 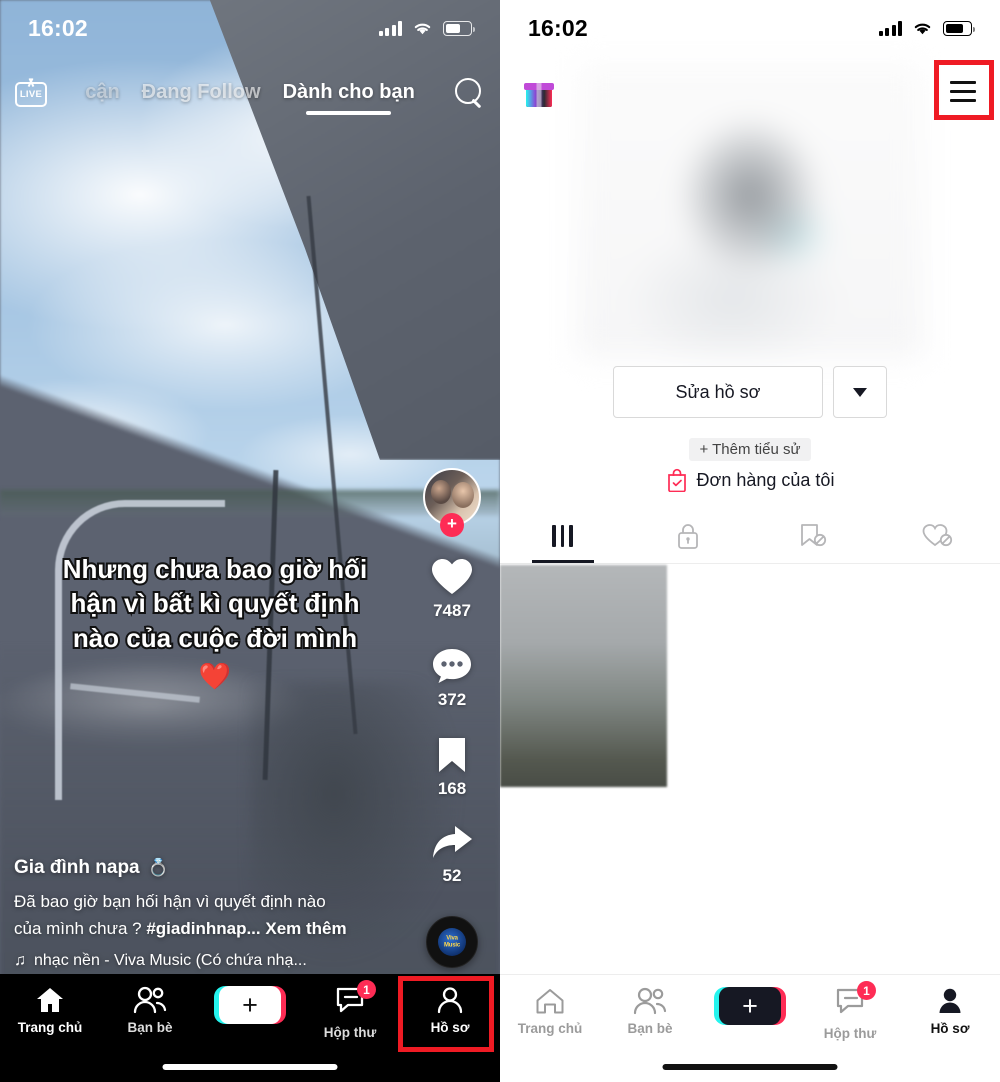 What do you see at coordinates (20, 960) in the screenshot?
I see `music-note-icon: ♫` at bounding box center [20, 960].